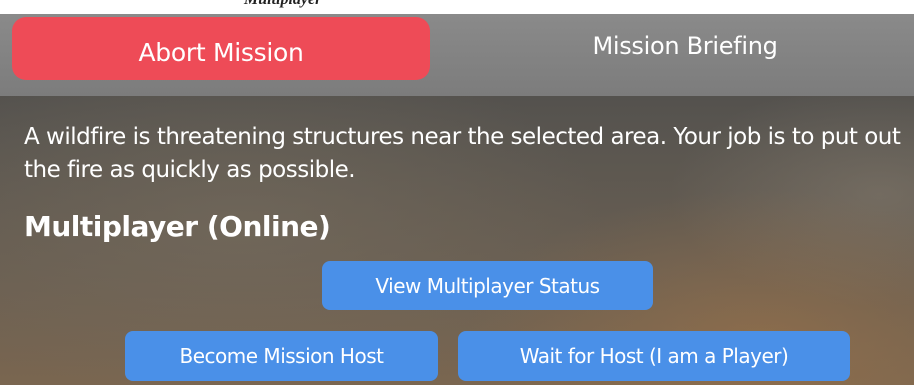  I want to click on become-mission-host-button: Become Mission Host, so click(281, 356).